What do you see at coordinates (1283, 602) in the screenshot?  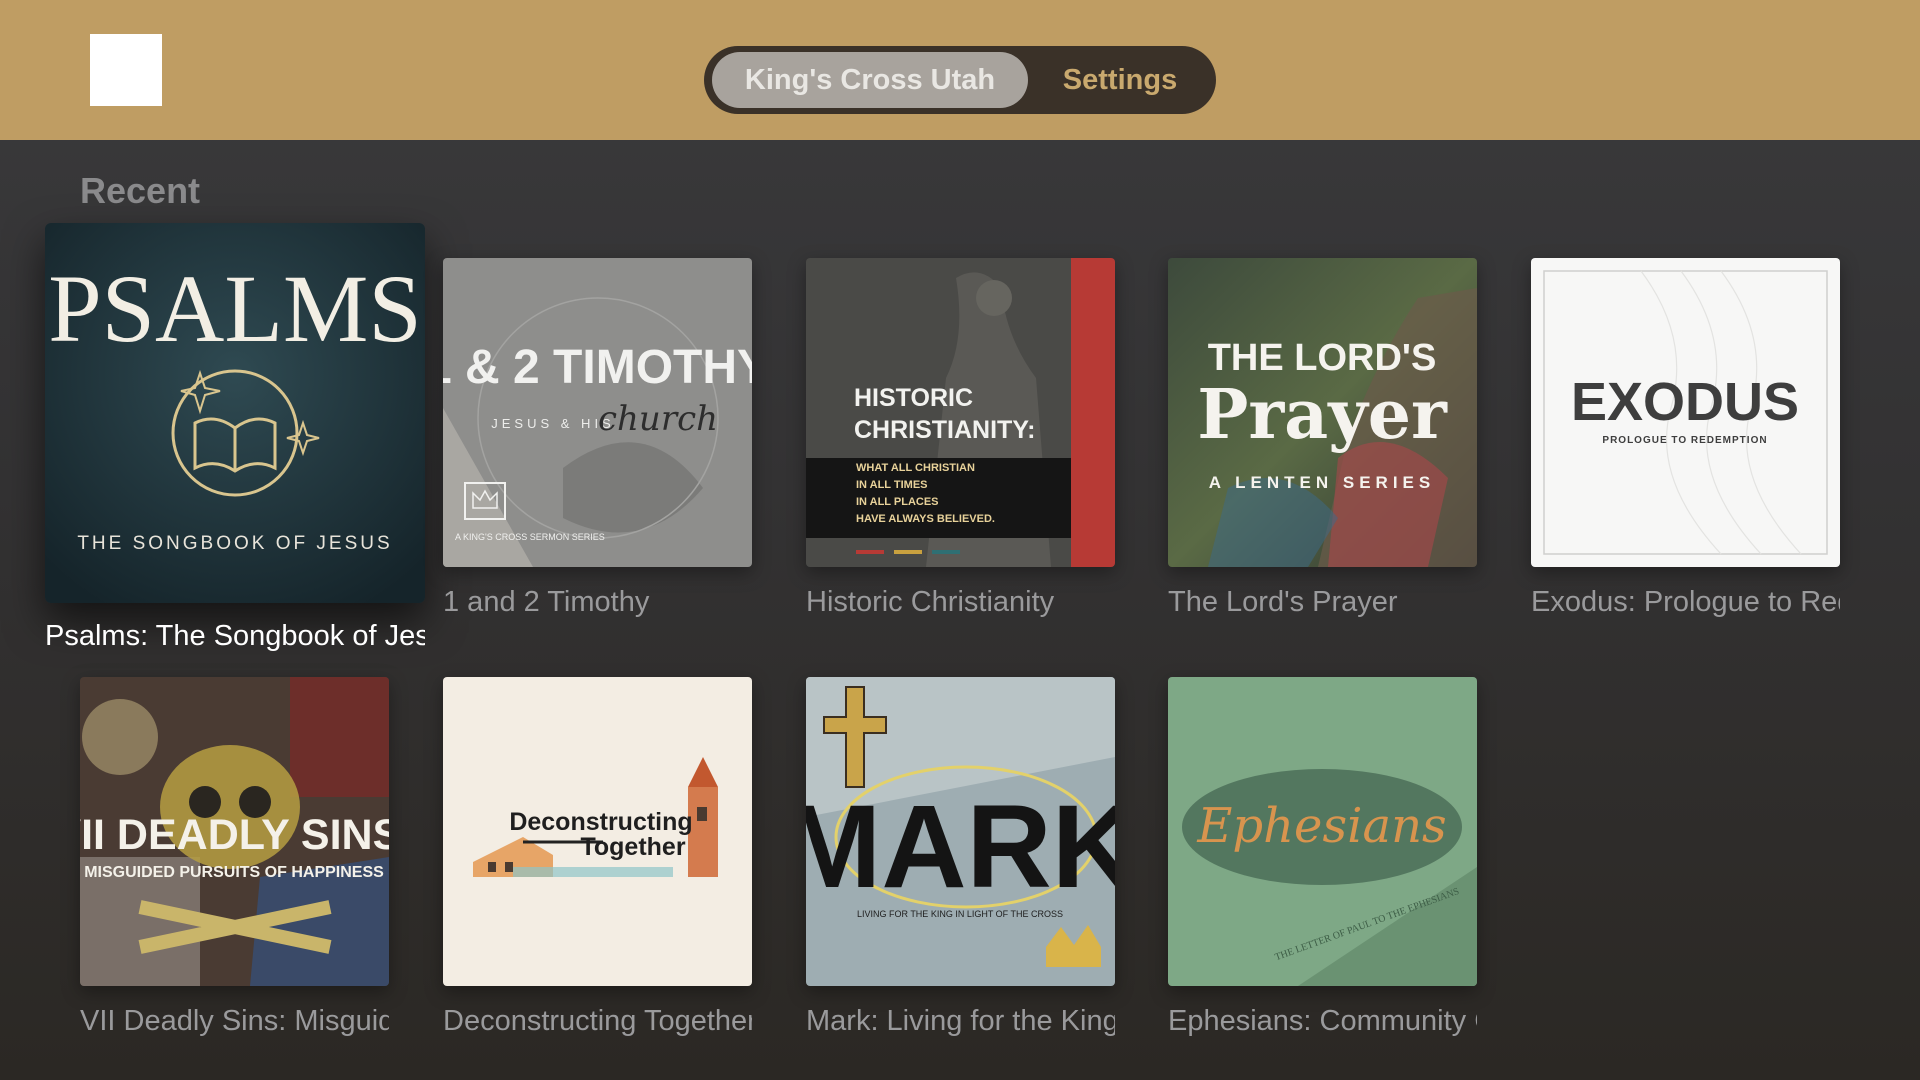 I see `series-caption-lords-prayer: The Lord's Prayer` at bounding box center [1283, 602].